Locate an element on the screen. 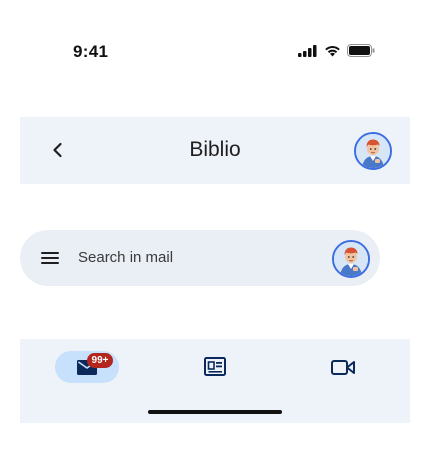 The height and width of the screenshot is (453, 432). search-input: Search in mail is located at coordinates (125, 257).